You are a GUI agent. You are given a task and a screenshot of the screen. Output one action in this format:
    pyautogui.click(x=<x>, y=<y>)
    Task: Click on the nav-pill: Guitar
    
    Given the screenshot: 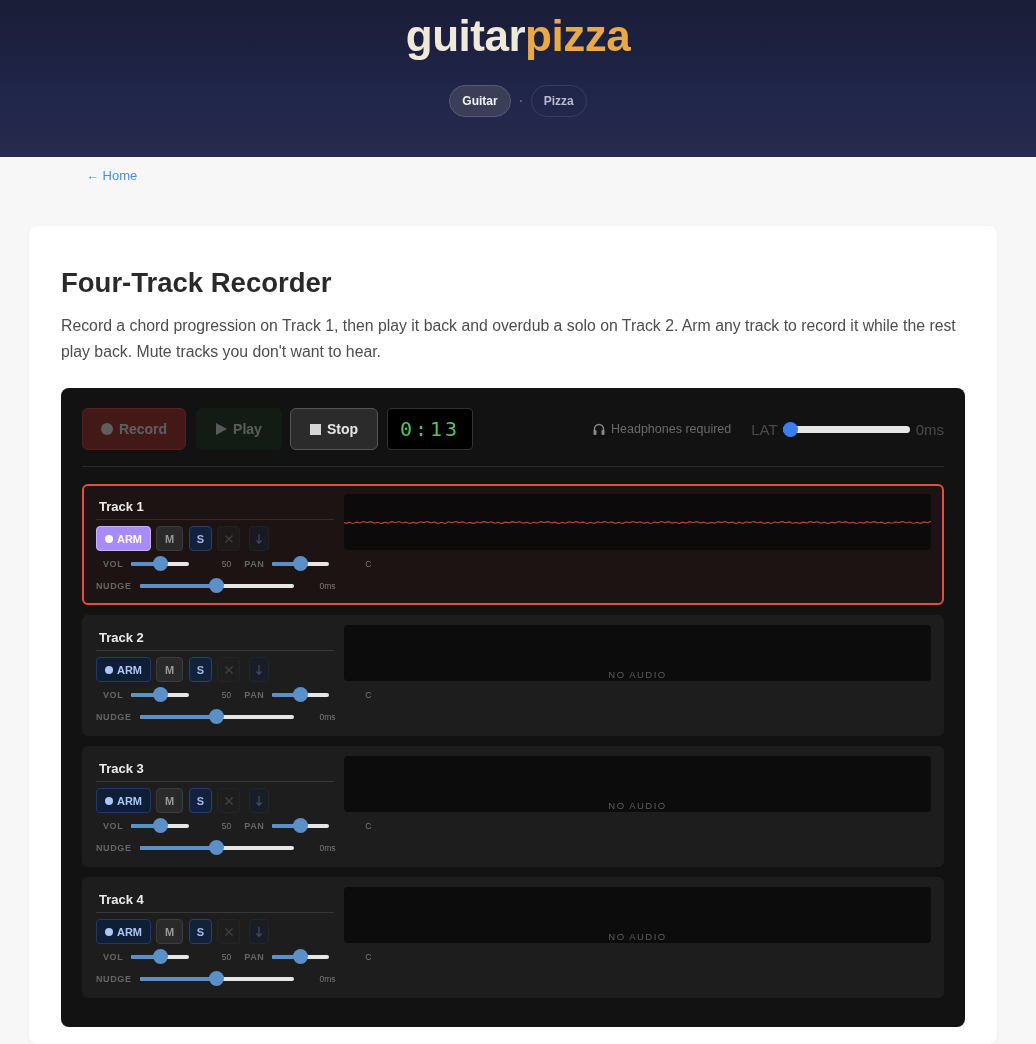 What is the action you would take?
    pyautogui.click(x=480, y=101)
    